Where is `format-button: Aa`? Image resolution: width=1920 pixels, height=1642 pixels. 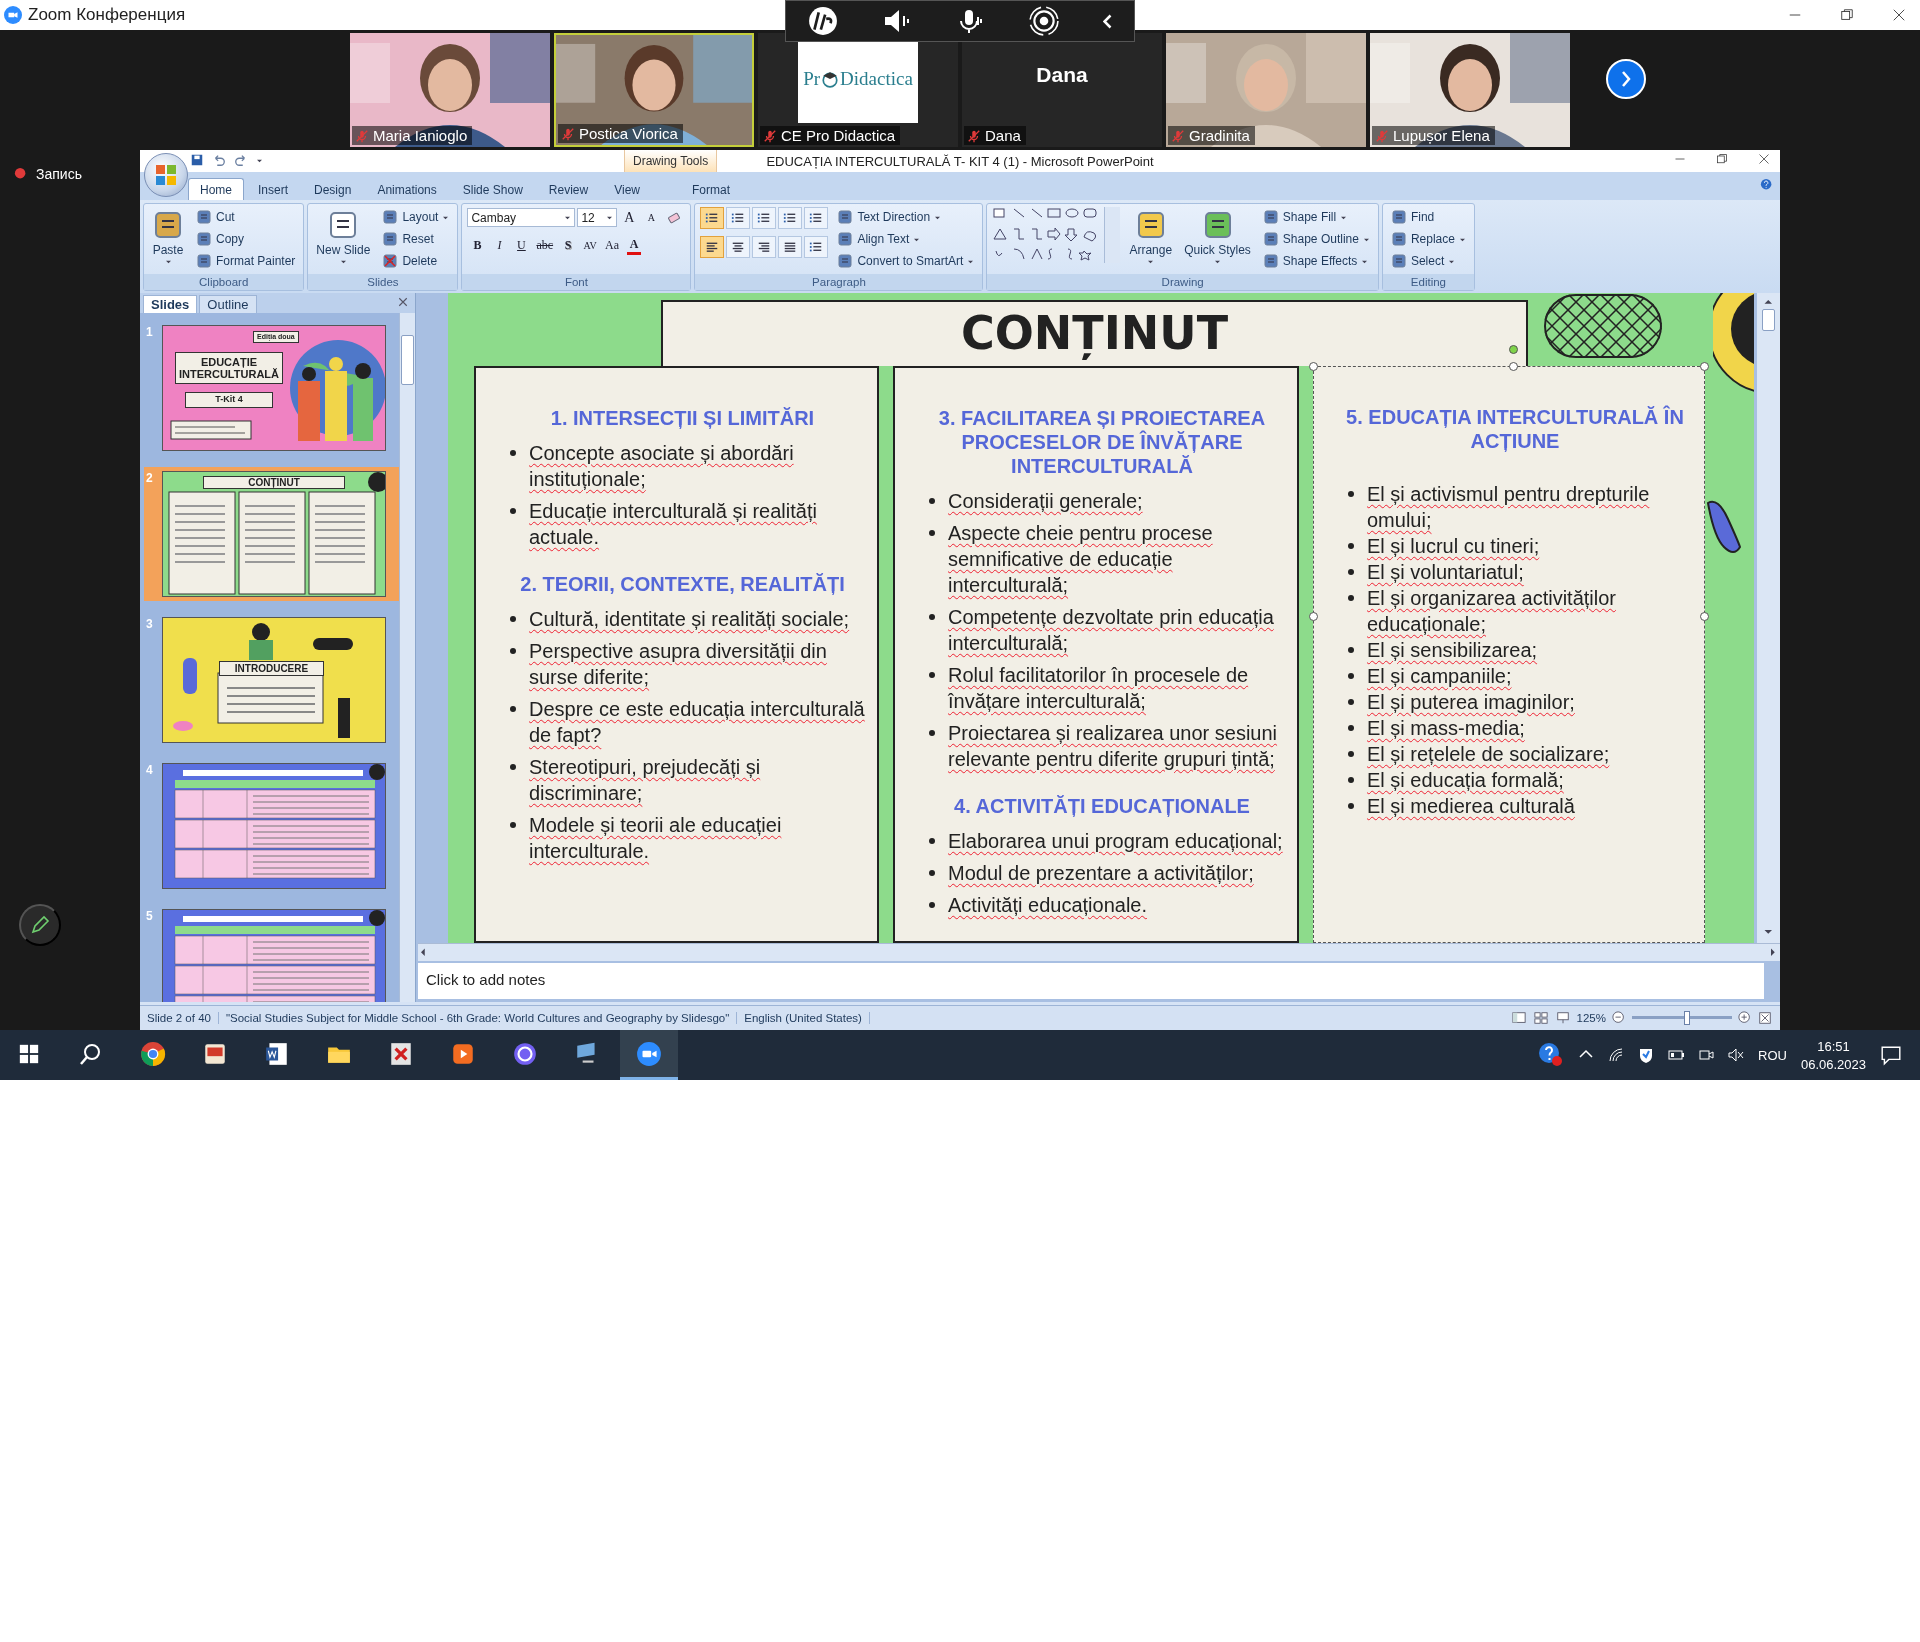
format-button: Aa is located at coordinates (612, 245).